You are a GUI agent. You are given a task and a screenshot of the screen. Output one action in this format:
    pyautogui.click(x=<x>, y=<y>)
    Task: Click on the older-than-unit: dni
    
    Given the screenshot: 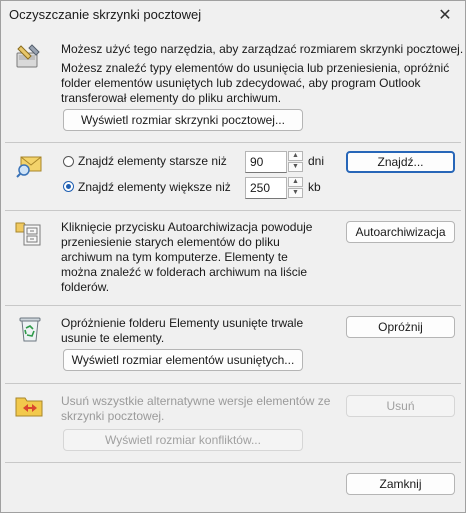 What is the action you would take?
    pyautogui.click(x=316, y=161)
    